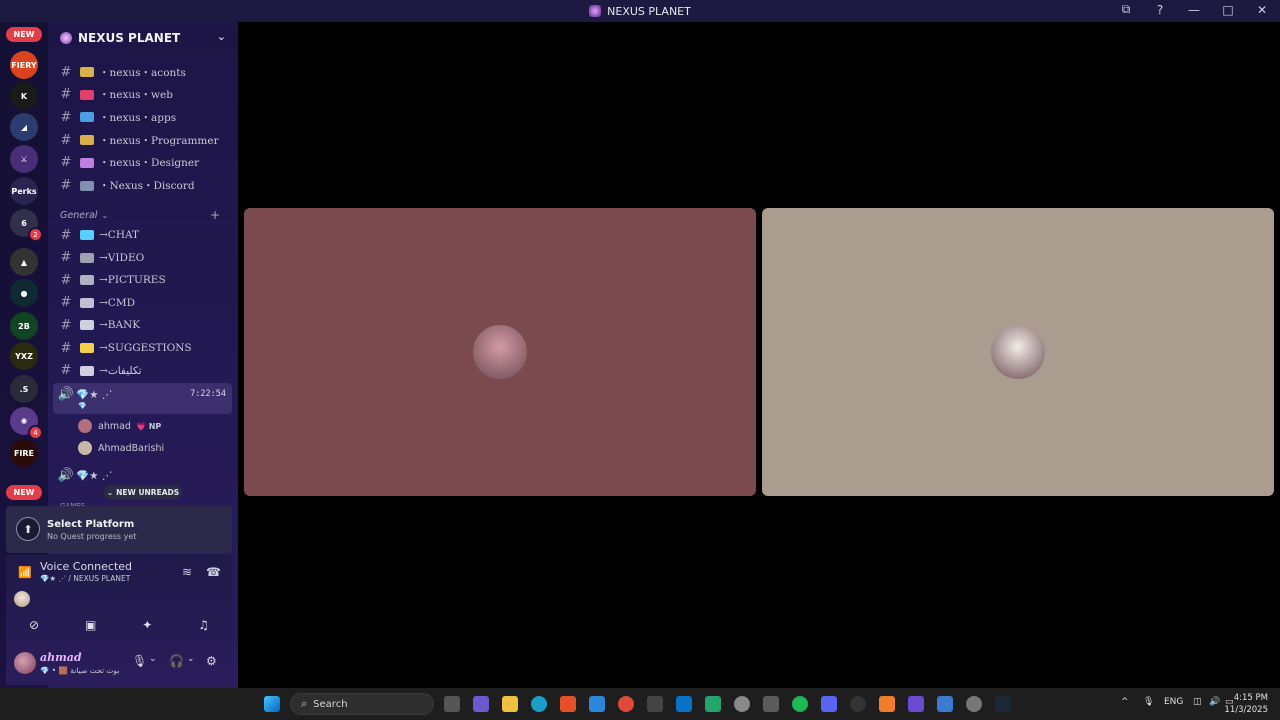 The image size is (1280, 720). Describe the element at coordinates (24, 326) in the screenshot. I see `server-icon: 2B` at that location.